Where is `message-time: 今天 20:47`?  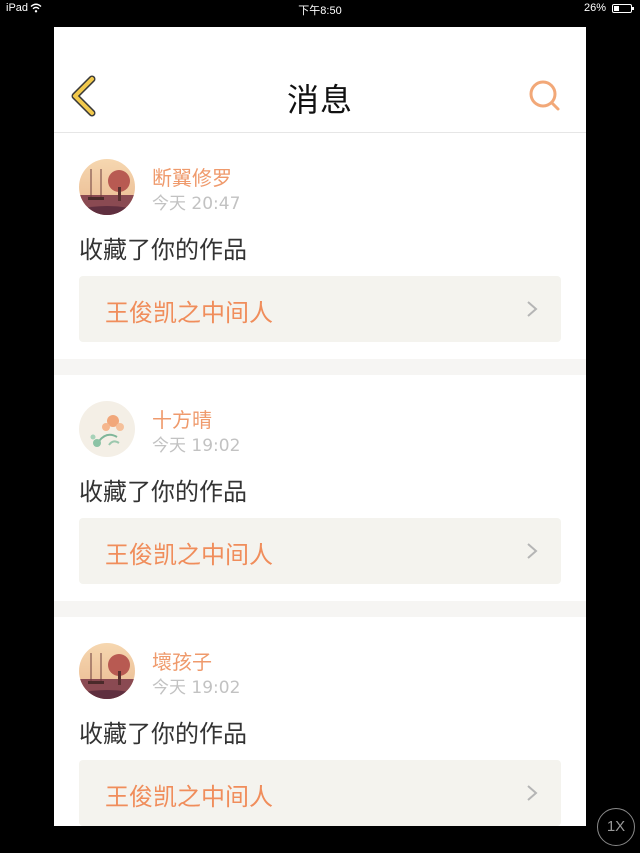 message-time: 今天 20:47 is located at coordinates (196, 204).